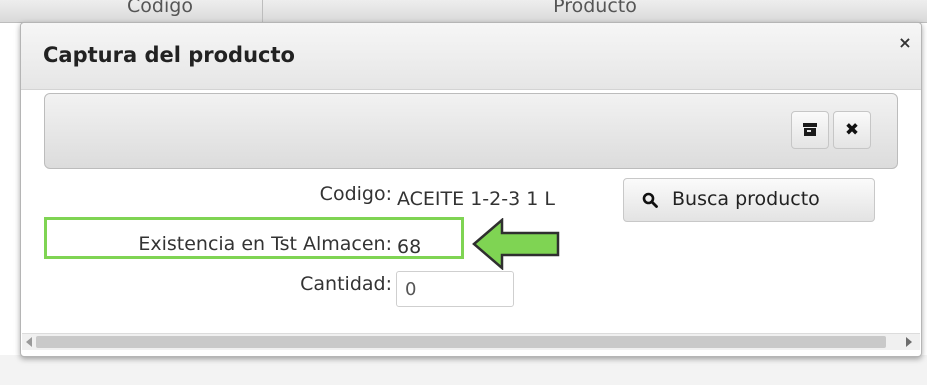  I want to click on scroll-thumb, so click(461, 342).